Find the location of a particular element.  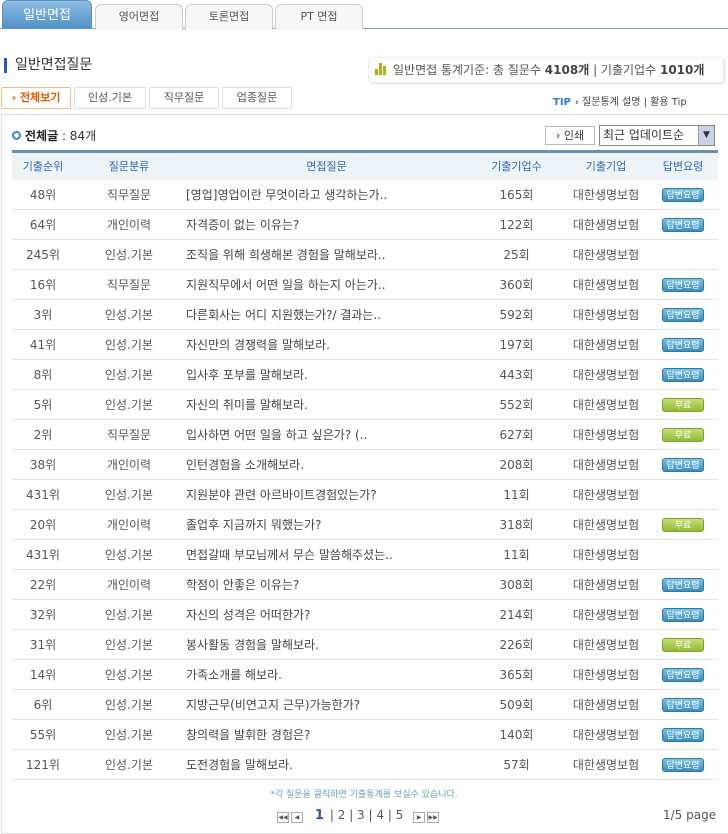

tip-link: › 질문통계 설명 | 활용 Tip is located at coordinates (631, 102).